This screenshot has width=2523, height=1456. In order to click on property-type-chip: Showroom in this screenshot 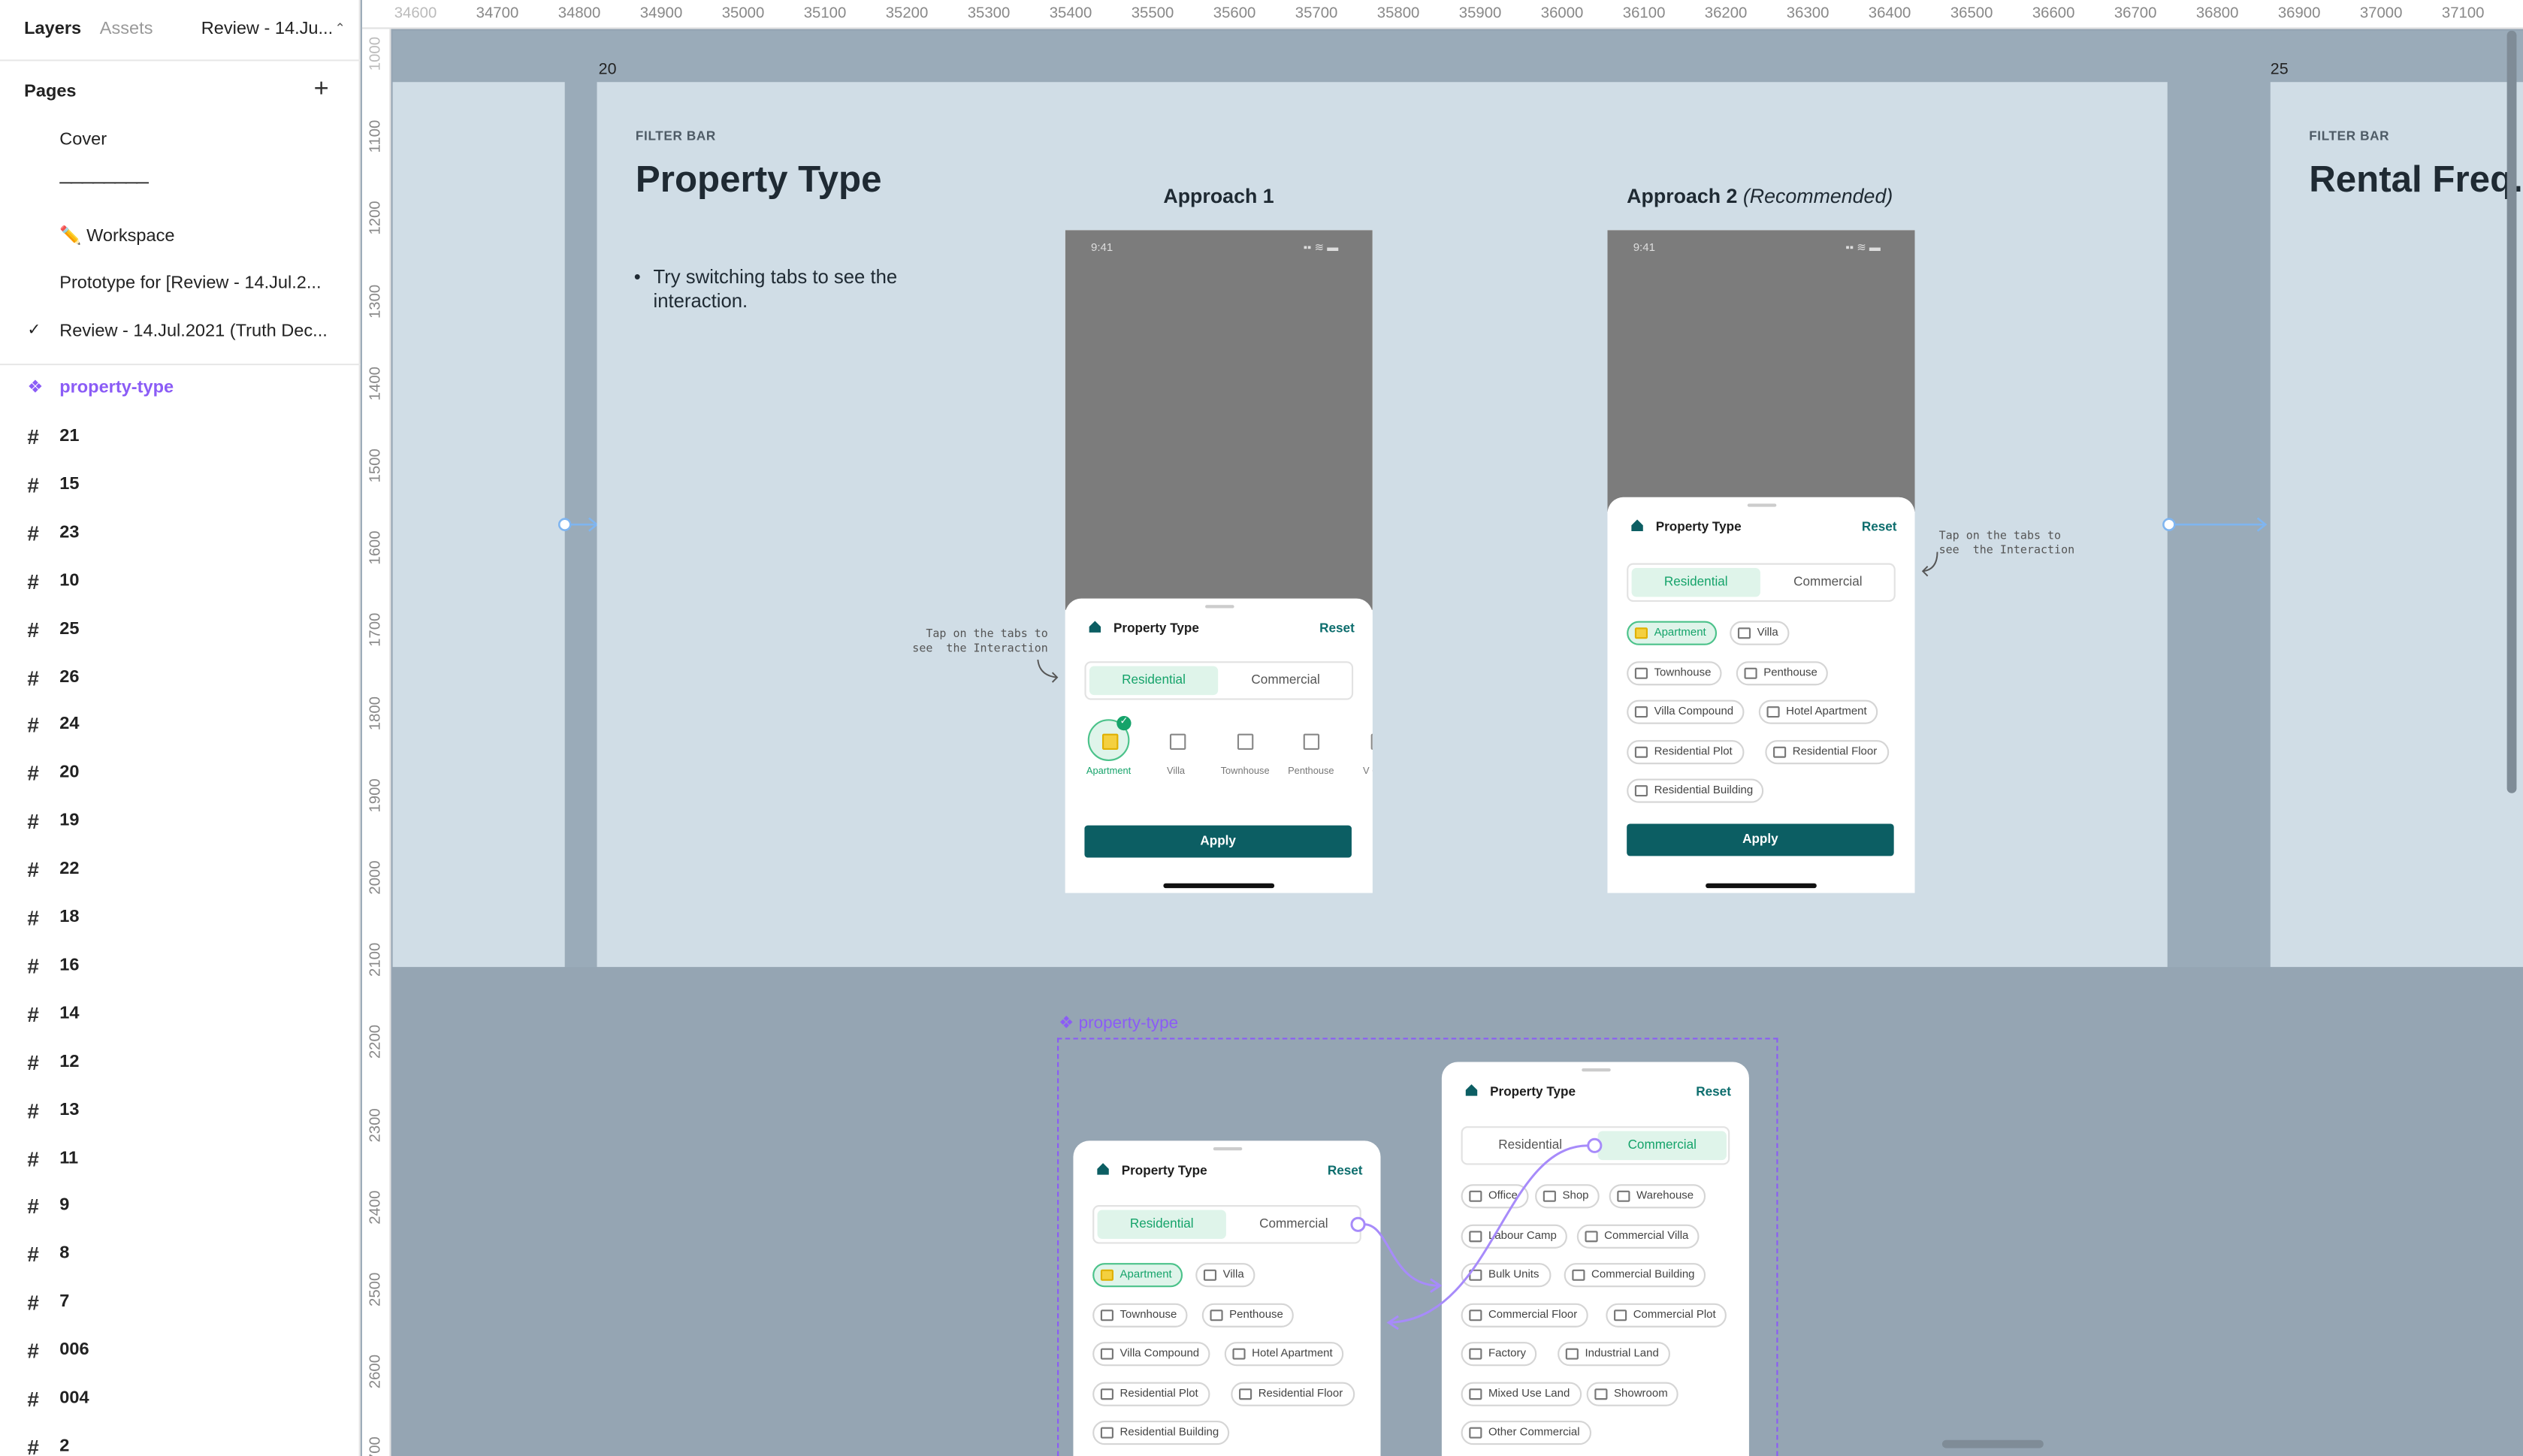, I will do `click(1633, 1393)`.